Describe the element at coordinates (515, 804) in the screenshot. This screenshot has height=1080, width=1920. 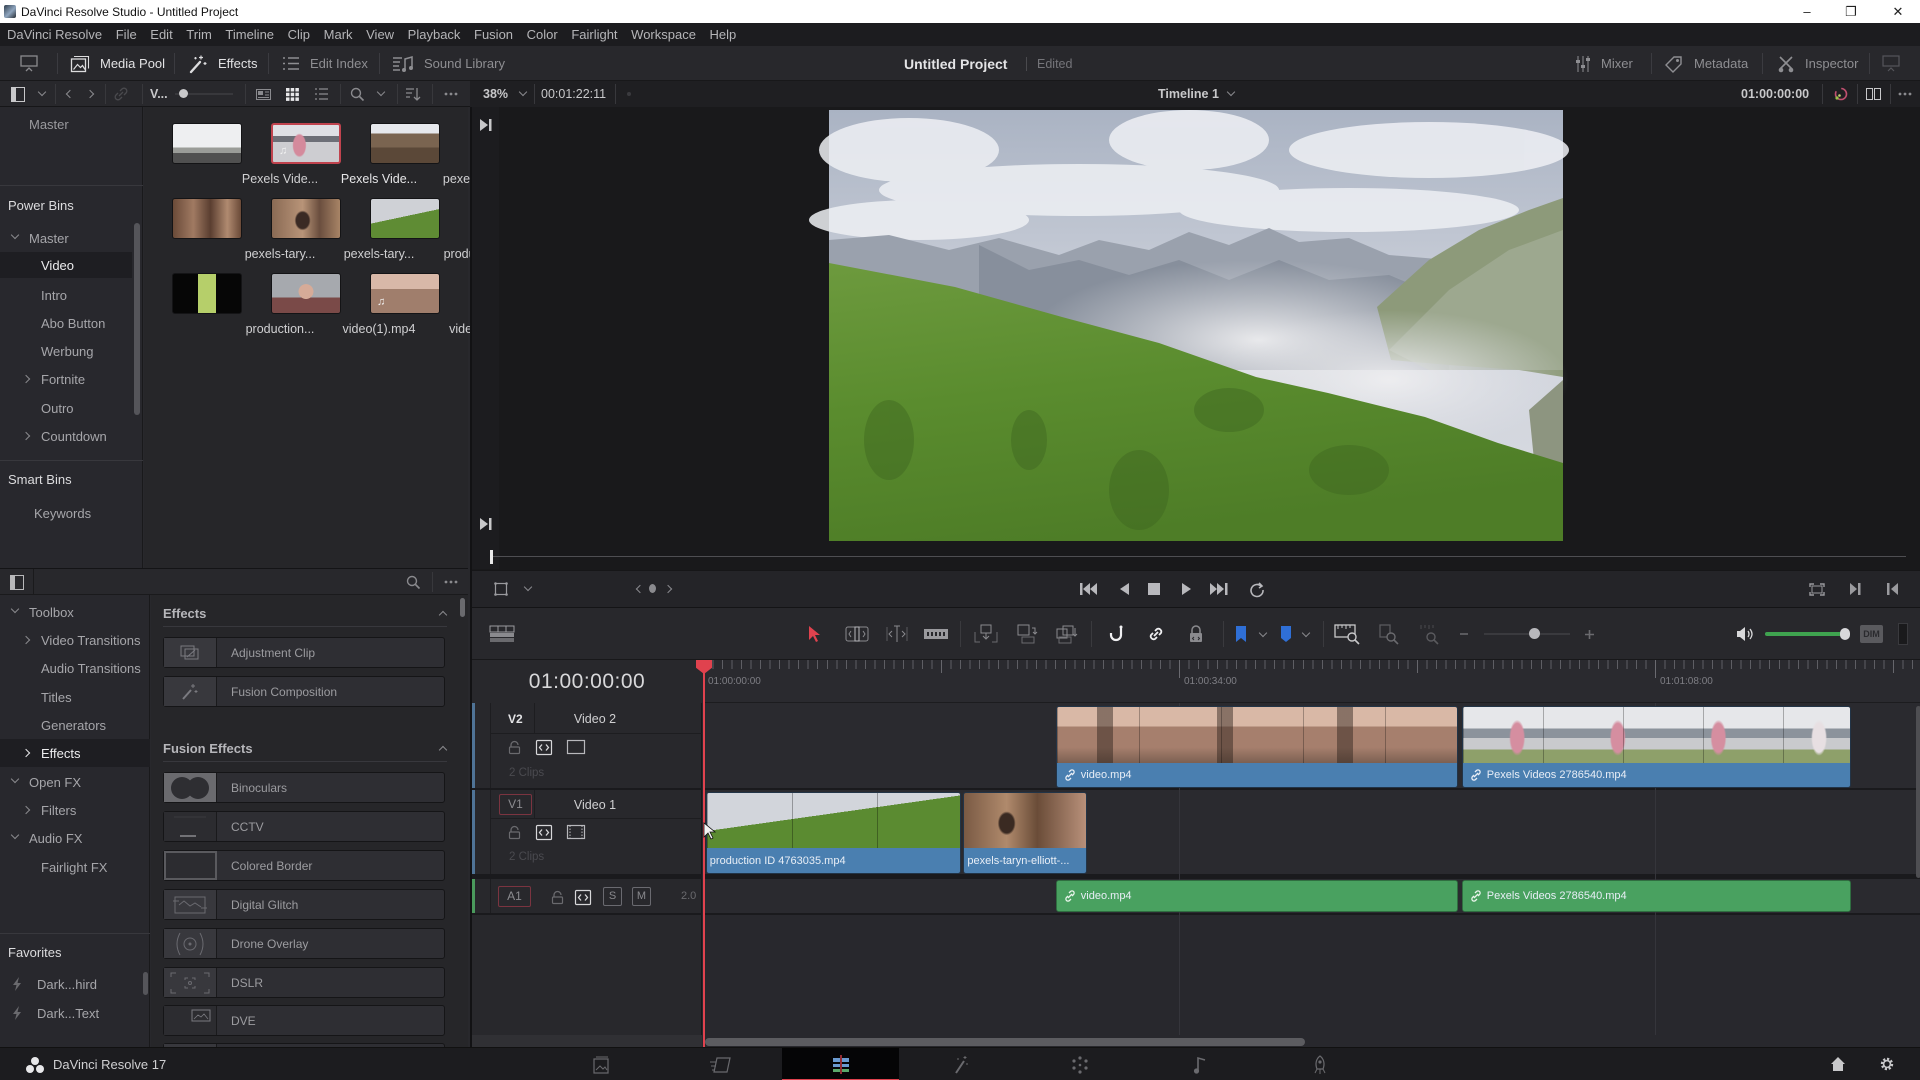
I see `track-id-target: V1` at that location.